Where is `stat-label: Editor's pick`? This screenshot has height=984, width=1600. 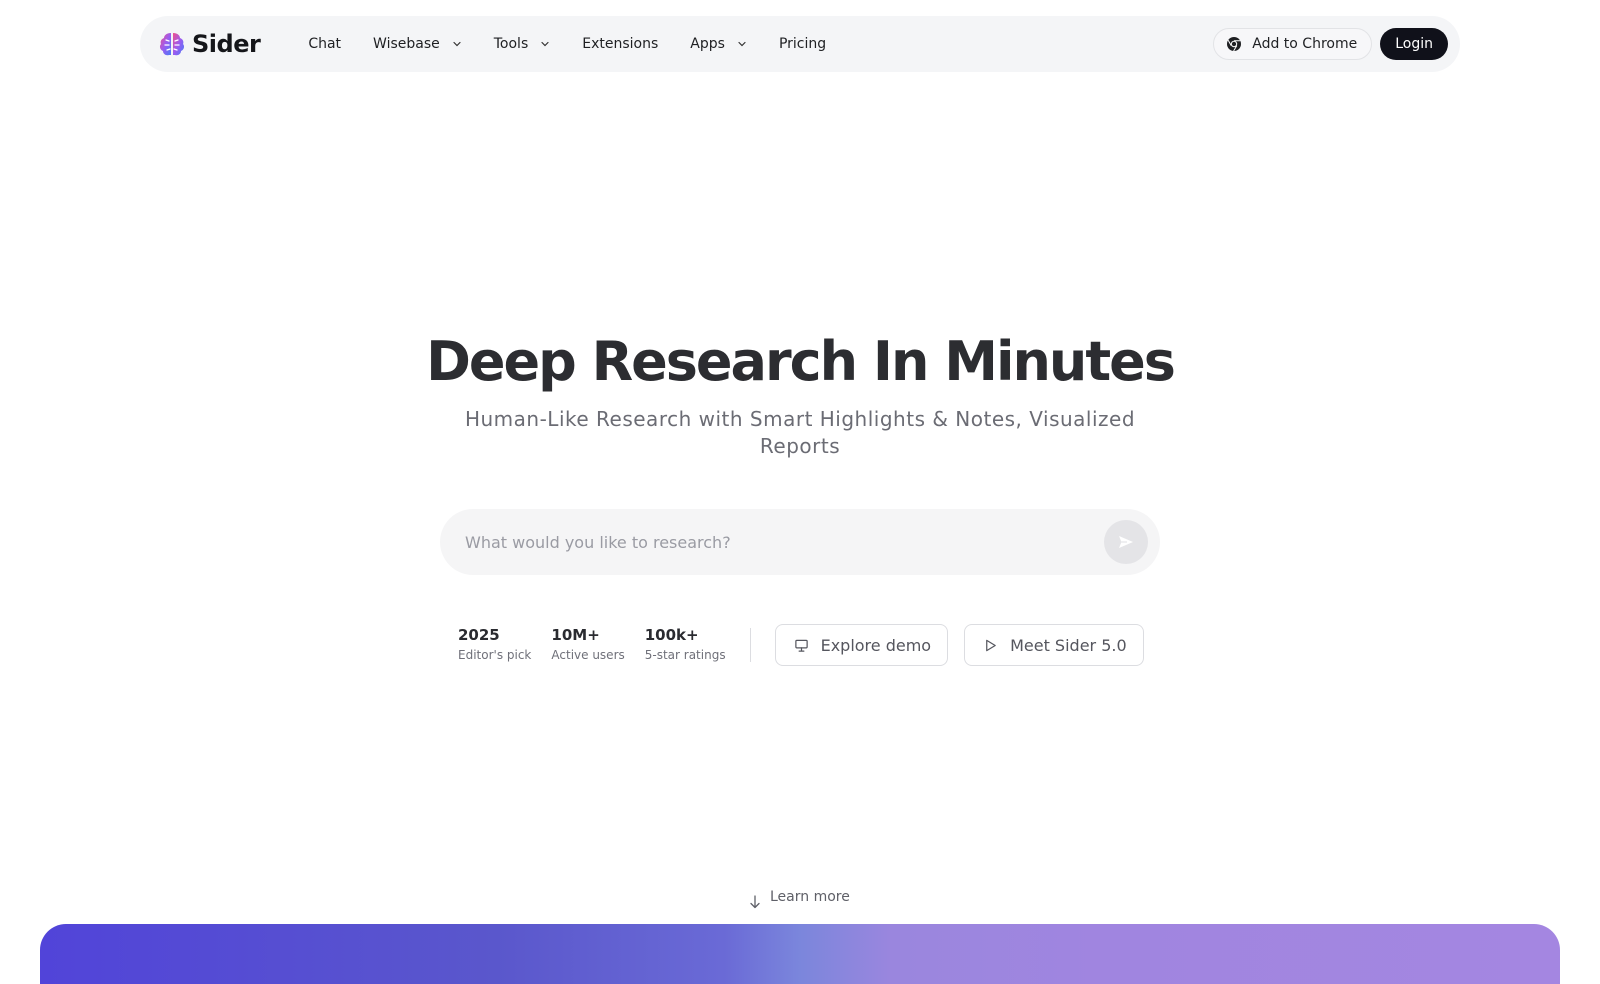 stat-label: Editor's pick is located at coordinates (495, 654).